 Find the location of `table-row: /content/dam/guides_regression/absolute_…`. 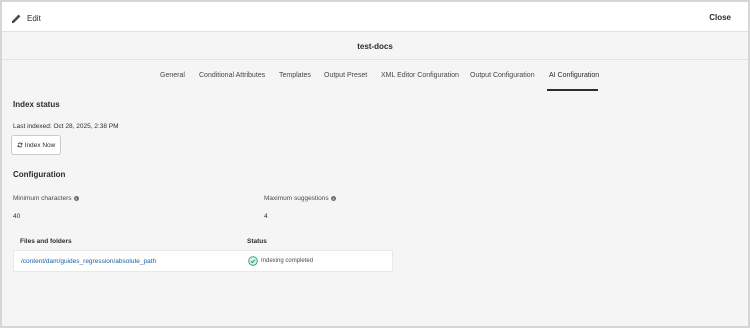

table-row: /content/dam/guides_regression/absolute_… is located at coordinates (203, 261).